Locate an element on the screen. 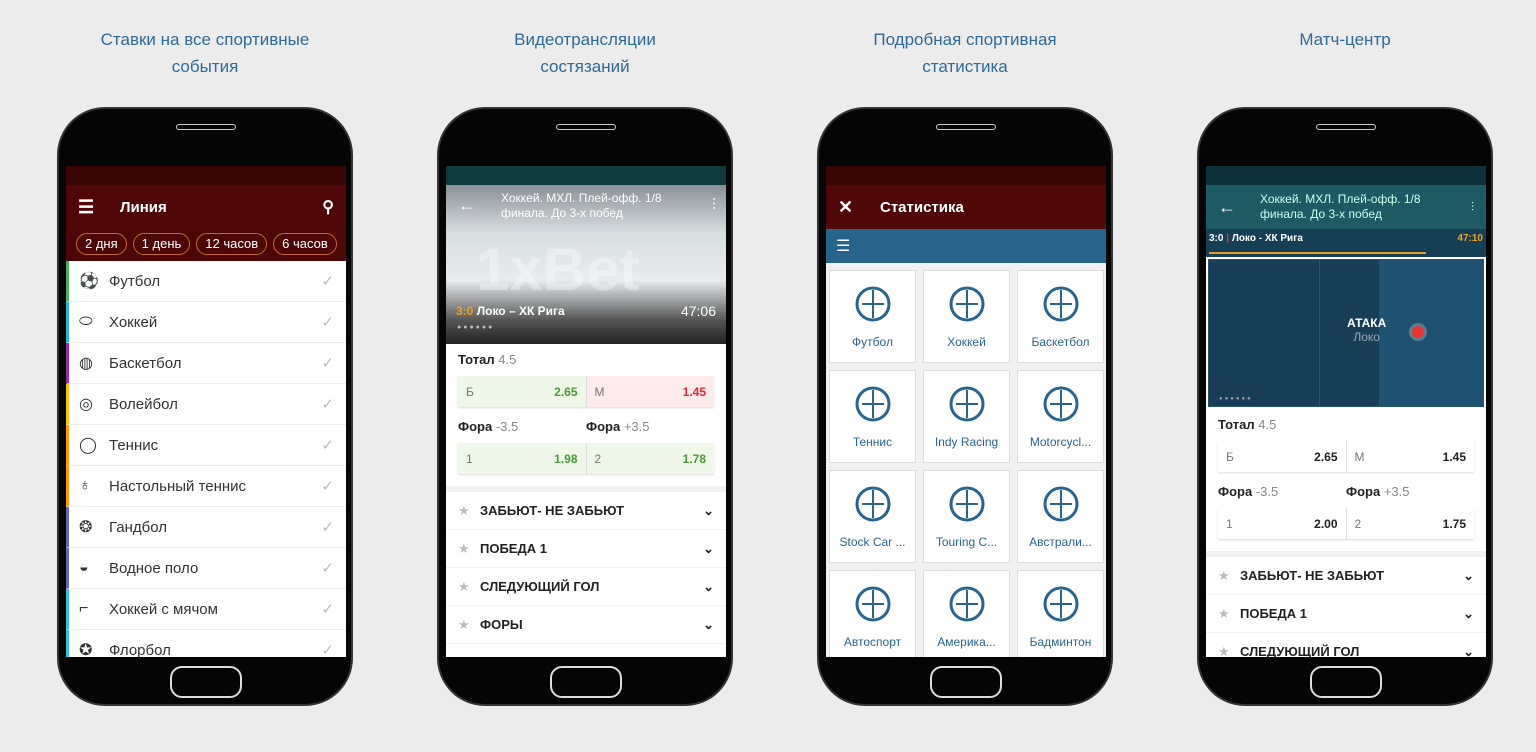 This screenshot has width=1536, height=752. odd-handicap-1: 1 1.98 is located at coordinates (522, 458).